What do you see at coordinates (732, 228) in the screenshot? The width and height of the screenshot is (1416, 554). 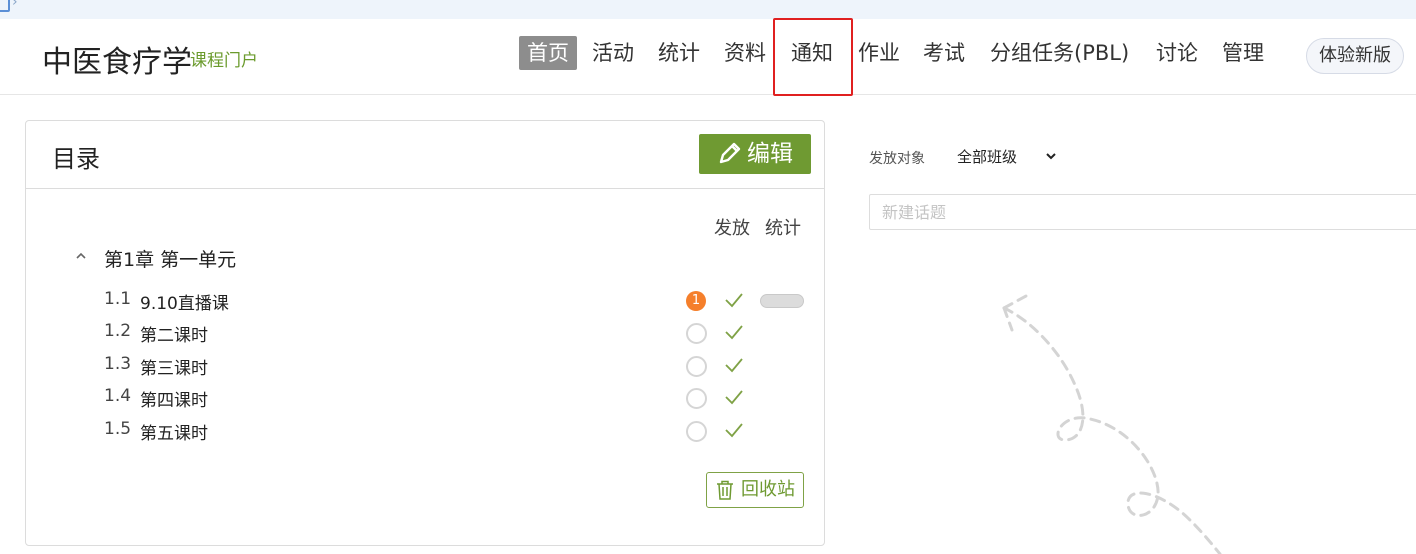 I see `column-release-header: 发放` at bounding box center [732, 228].